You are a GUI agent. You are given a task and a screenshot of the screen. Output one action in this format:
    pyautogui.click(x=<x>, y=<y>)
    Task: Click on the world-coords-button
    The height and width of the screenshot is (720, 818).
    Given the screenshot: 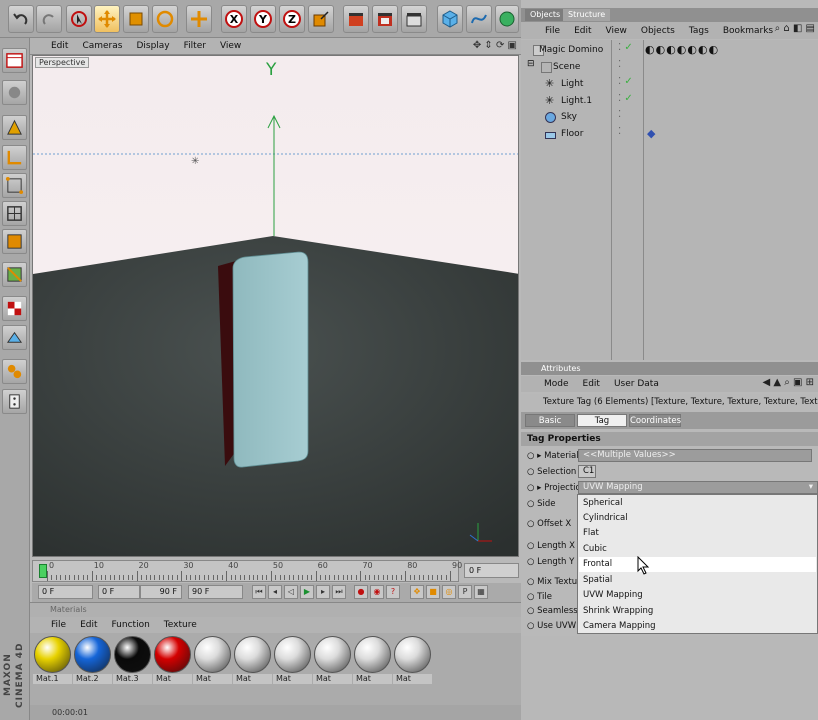 What is the action you would take?
    pyautogui.click(x=199, y=19)
    